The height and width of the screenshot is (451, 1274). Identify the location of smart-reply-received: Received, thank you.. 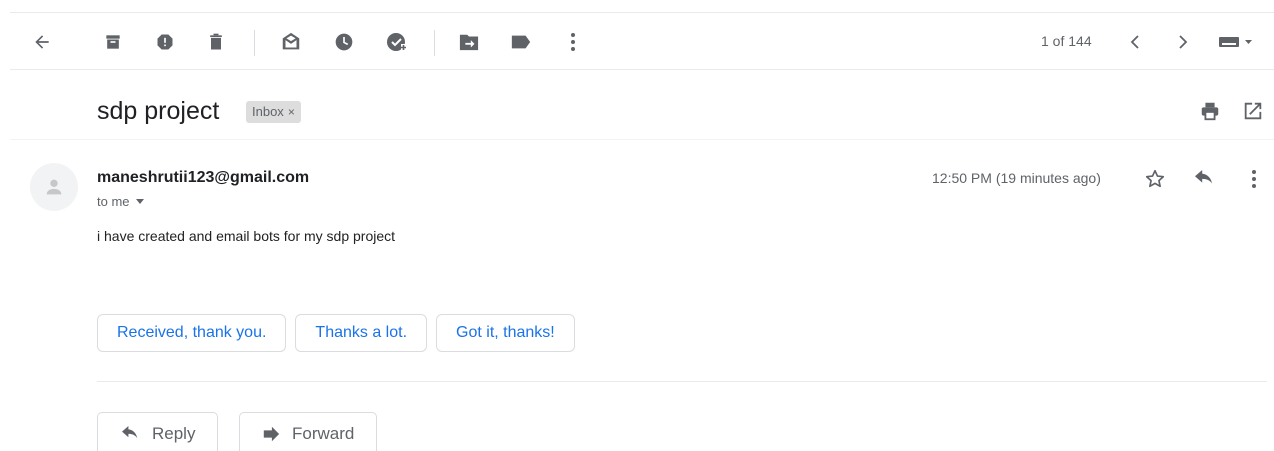
(192, 333).